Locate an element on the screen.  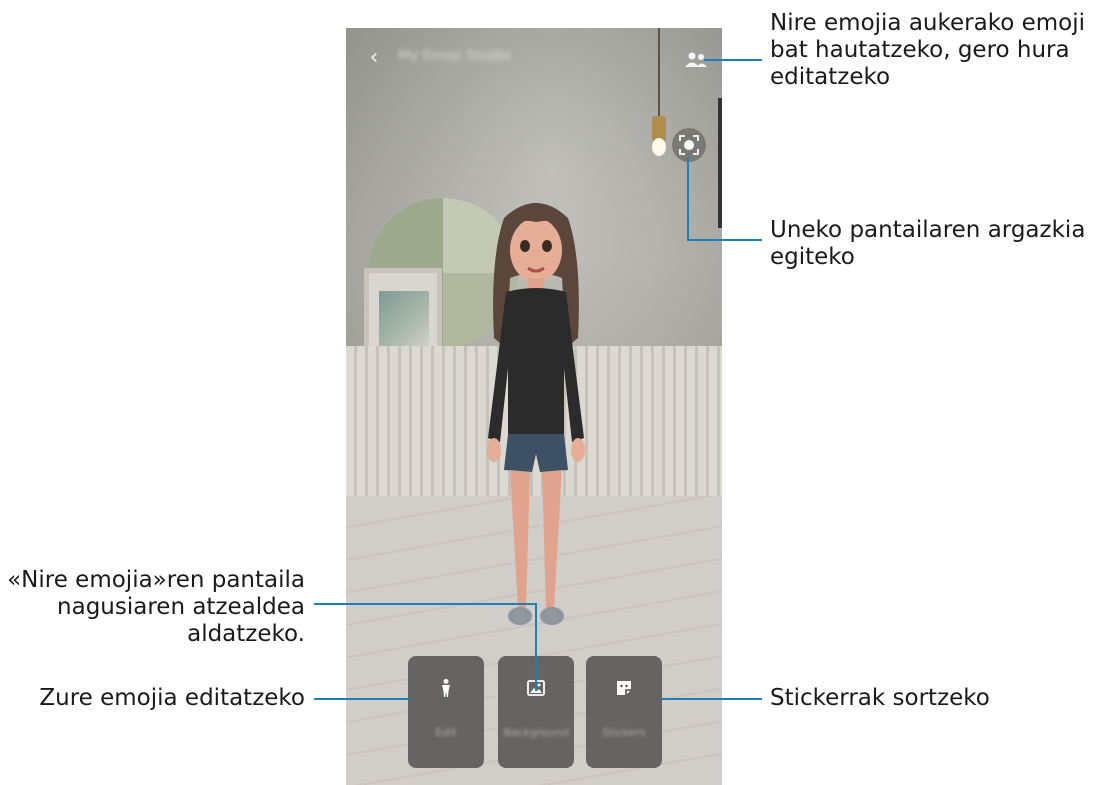
callout-line-select-emoji is located at coordinates (733, 60).